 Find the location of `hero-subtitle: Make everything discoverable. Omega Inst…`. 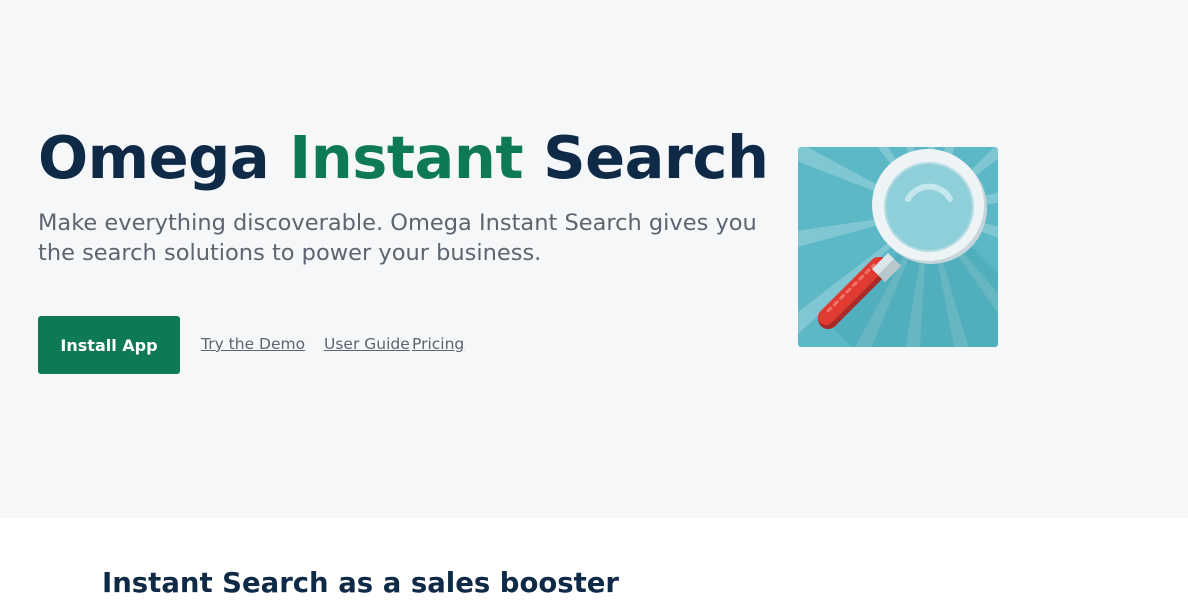

hero-subtitle: Make everything discoverable. Omega Inst… is located at coordinates (397, 238).